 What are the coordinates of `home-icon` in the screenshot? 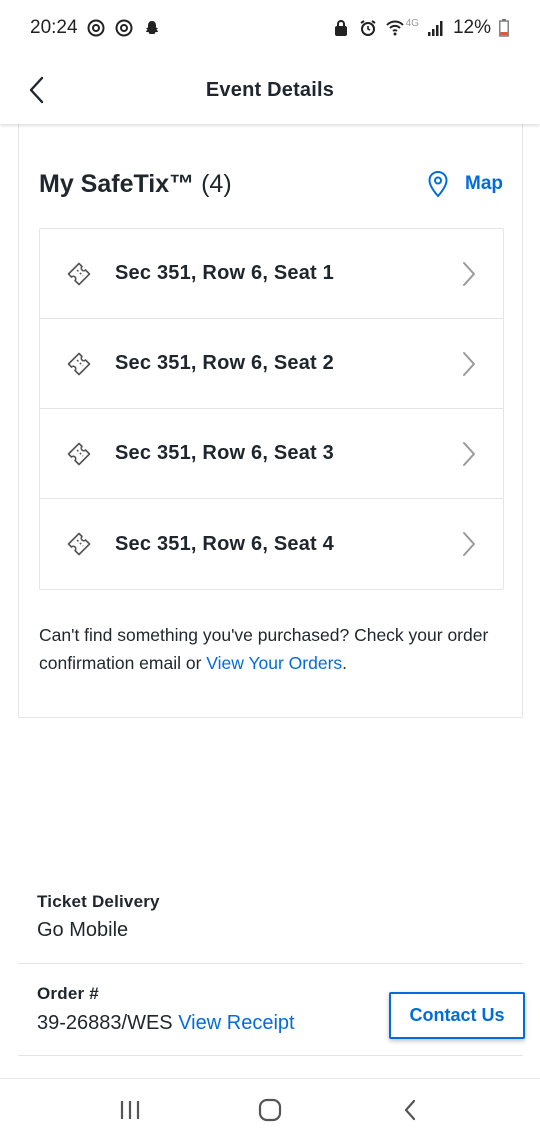 It's located at (270, 1109).